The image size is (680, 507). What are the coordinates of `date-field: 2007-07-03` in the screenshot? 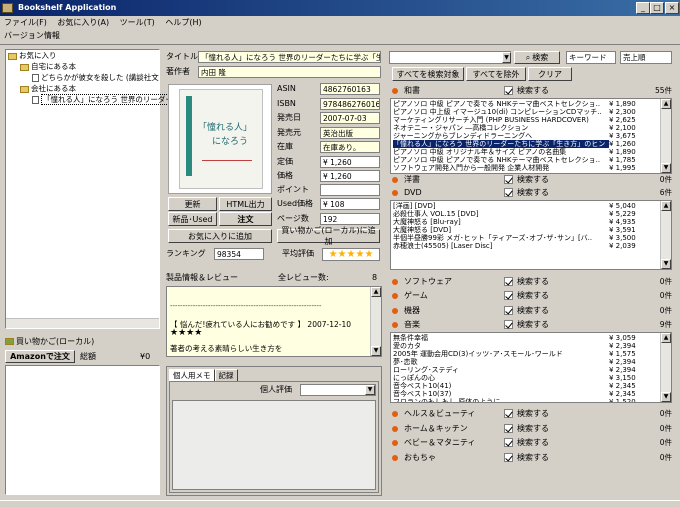 It's located at (350, 118).